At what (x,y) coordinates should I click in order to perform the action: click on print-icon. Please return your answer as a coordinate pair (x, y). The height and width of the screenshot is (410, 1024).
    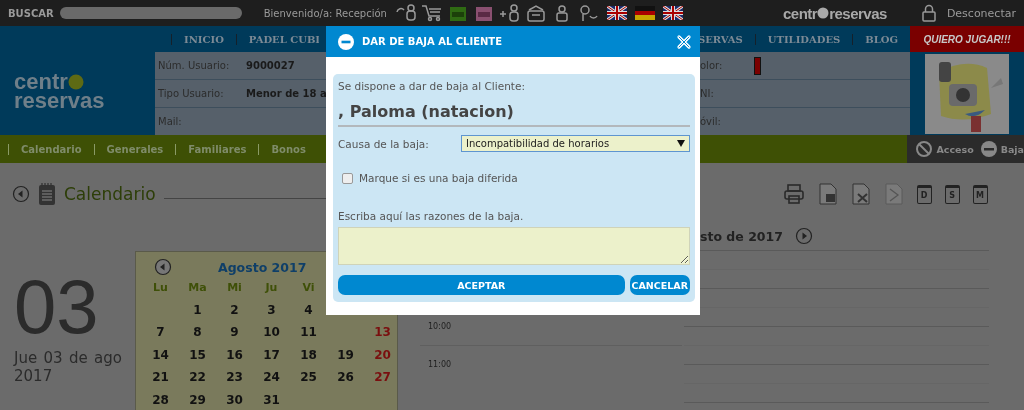
    Looking at the image, I should click on (793, 194).